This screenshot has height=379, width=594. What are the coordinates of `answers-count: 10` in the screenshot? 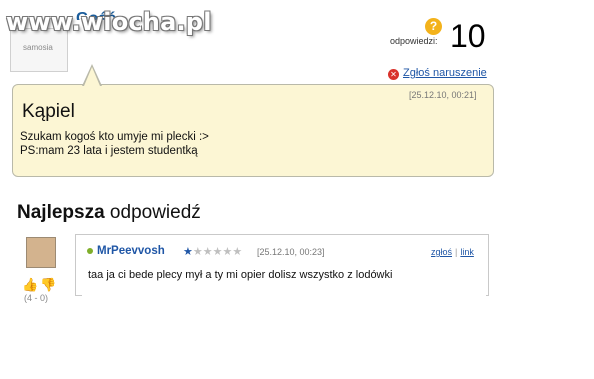 It's located at (468, 36).